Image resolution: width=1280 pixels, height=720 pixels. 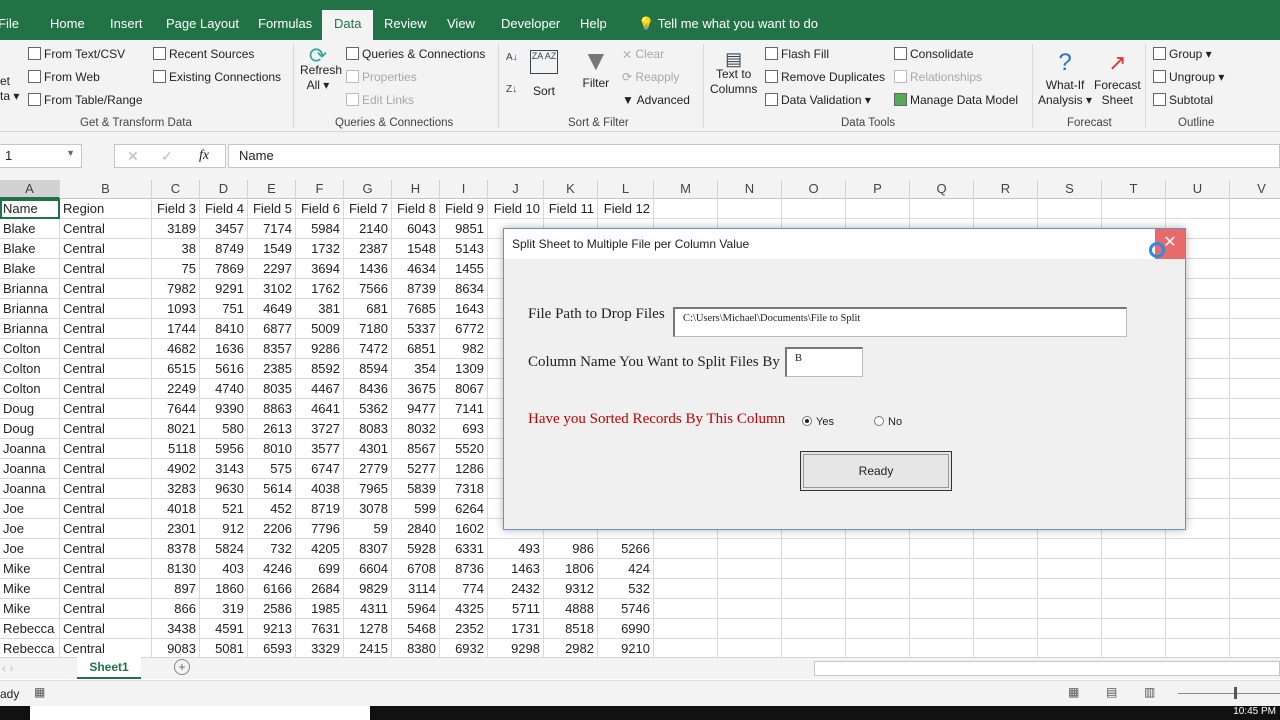 I want to click on cell-N18, so click(x=750, y=549).